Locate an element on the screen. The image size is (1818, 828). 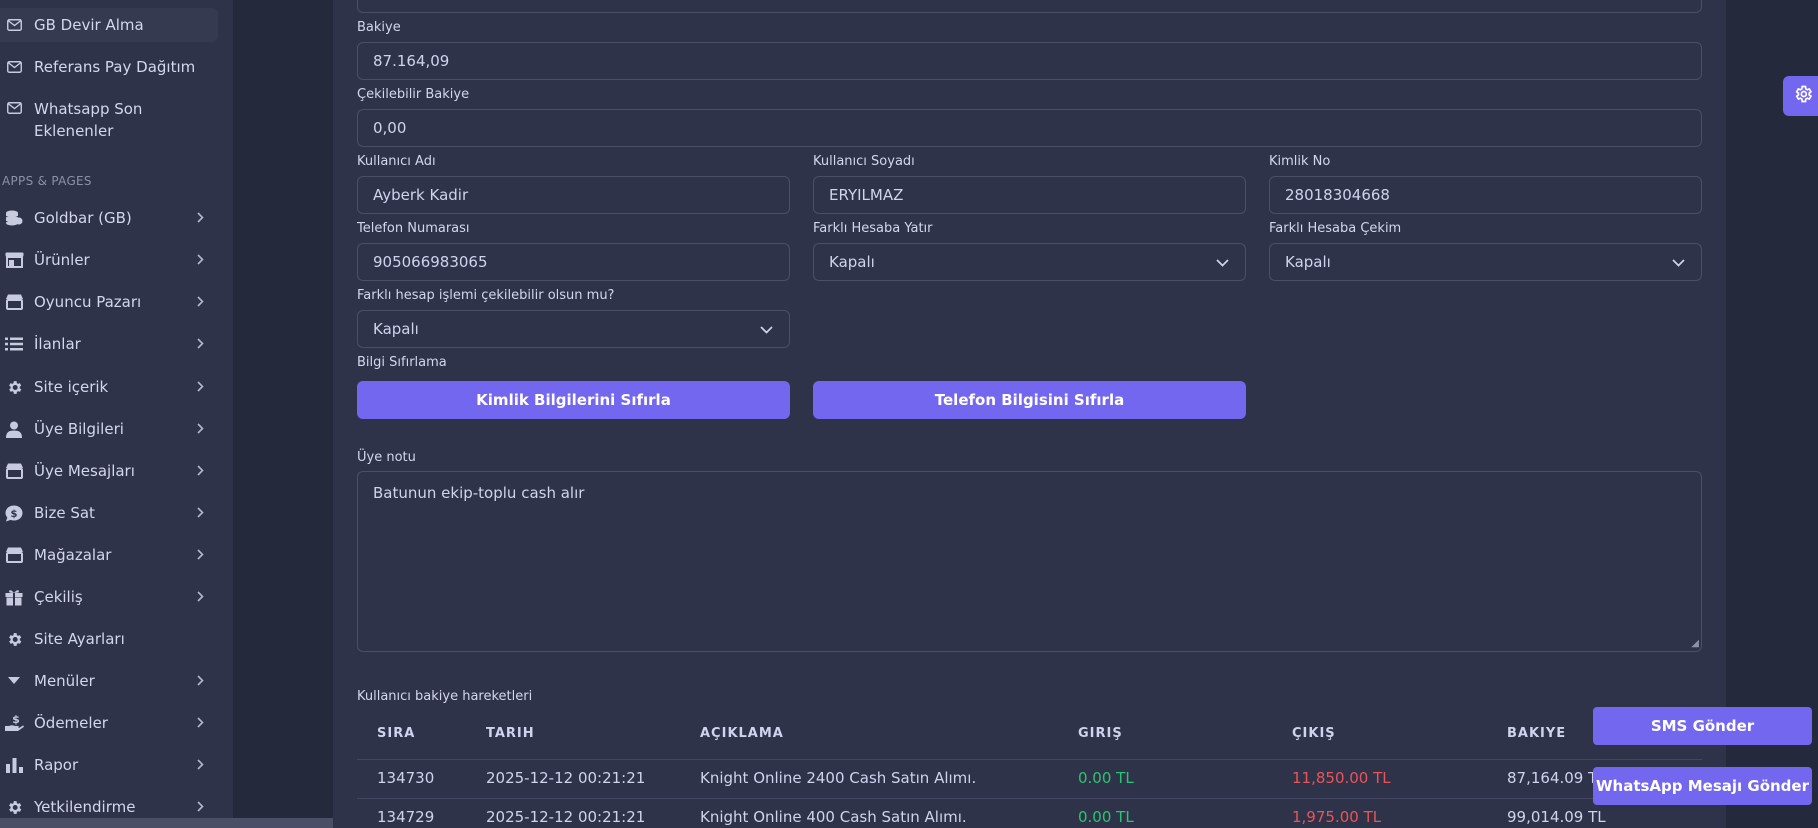
cell-giris: 0.00 TL is located at coordinates (1106, 817).